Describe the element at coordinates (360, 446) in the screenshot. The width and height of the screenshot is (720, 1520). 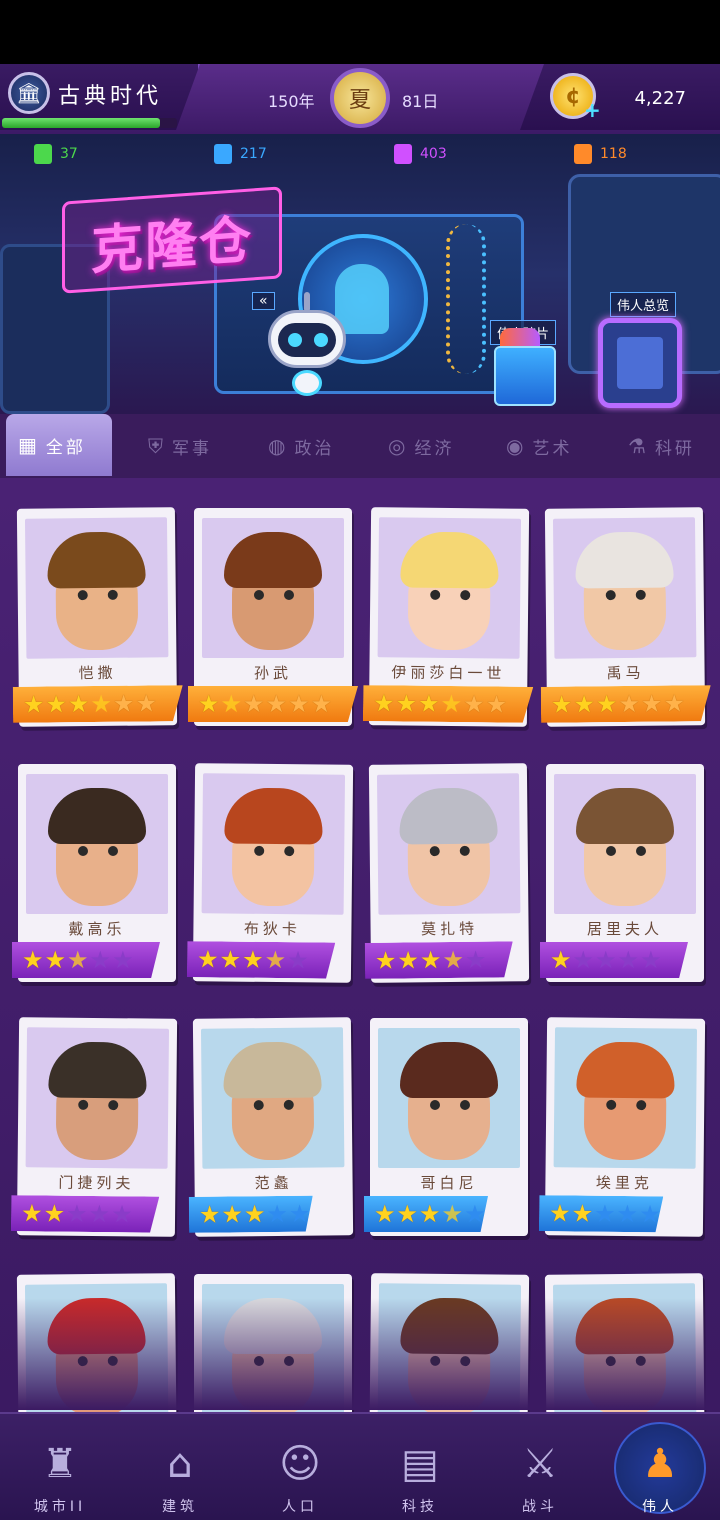
I see `category-tabs: ▦ 全部 ⛨ 军事 ◍ 政治 ◎ 经济 ◉ 艺术 ⚗ 科研` at that location.